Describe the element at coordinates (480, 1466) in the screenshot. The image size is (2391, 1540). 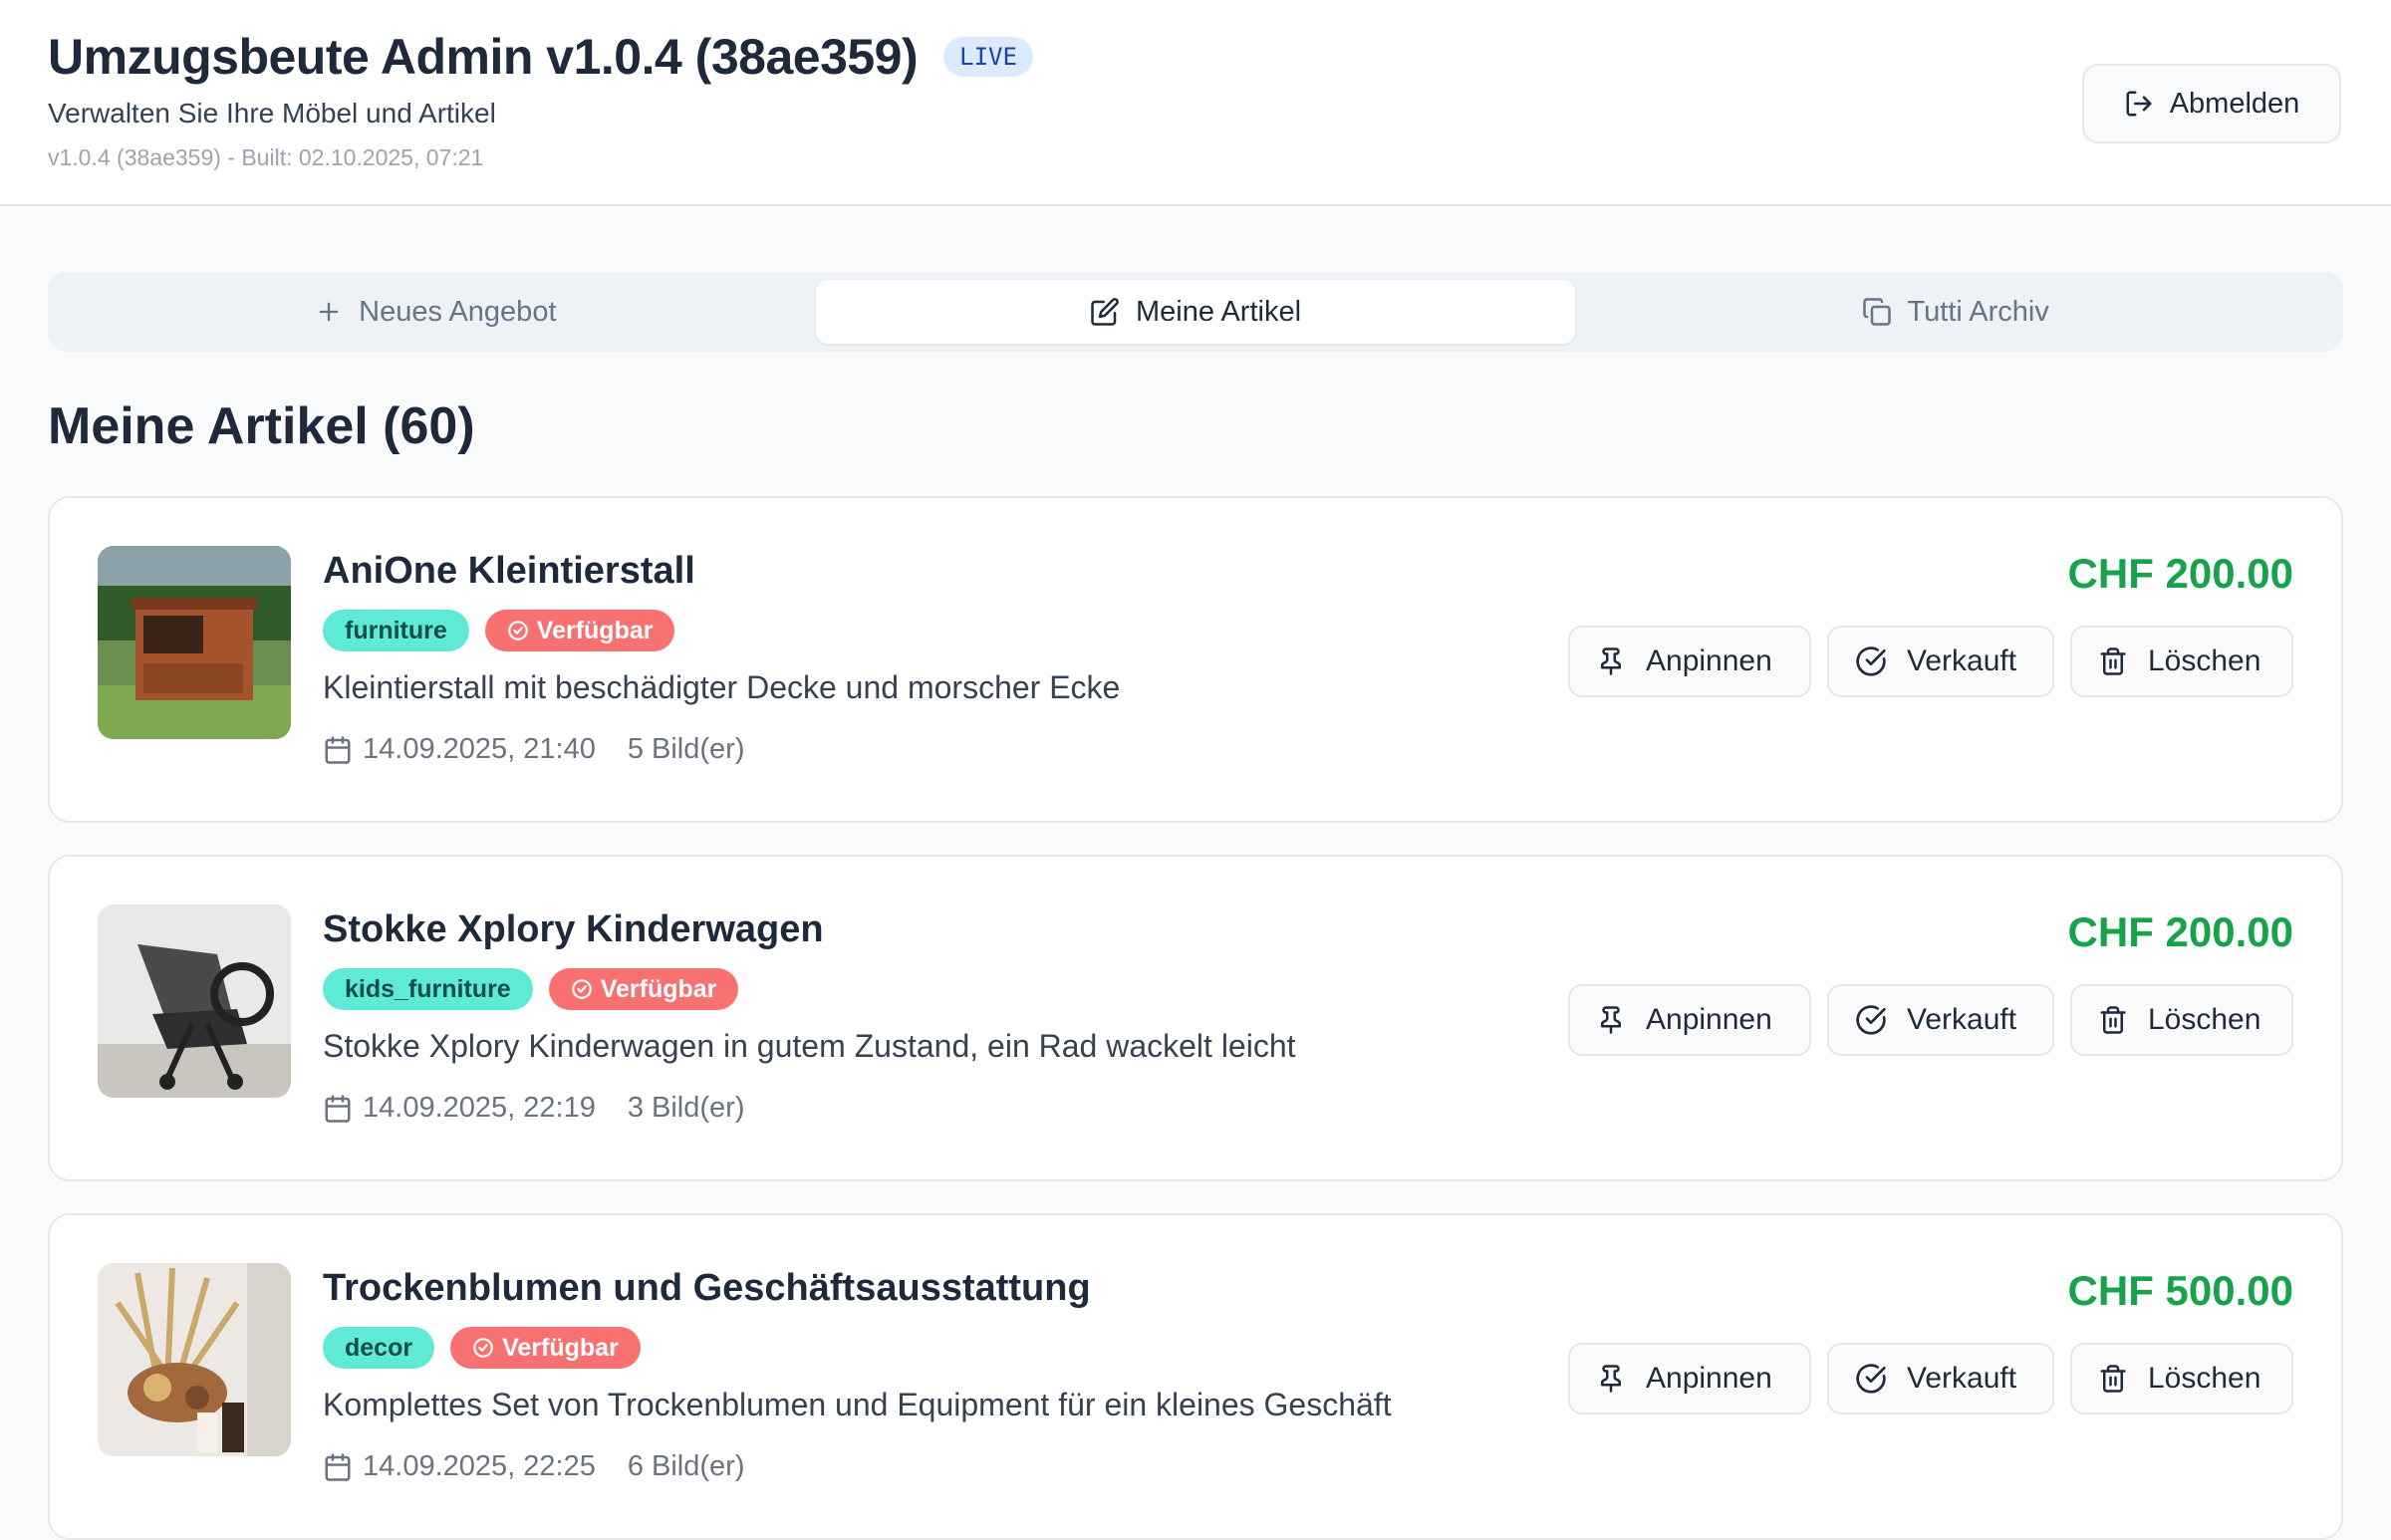
I see `item-date: 14.09.2025, 22:25` at that location.